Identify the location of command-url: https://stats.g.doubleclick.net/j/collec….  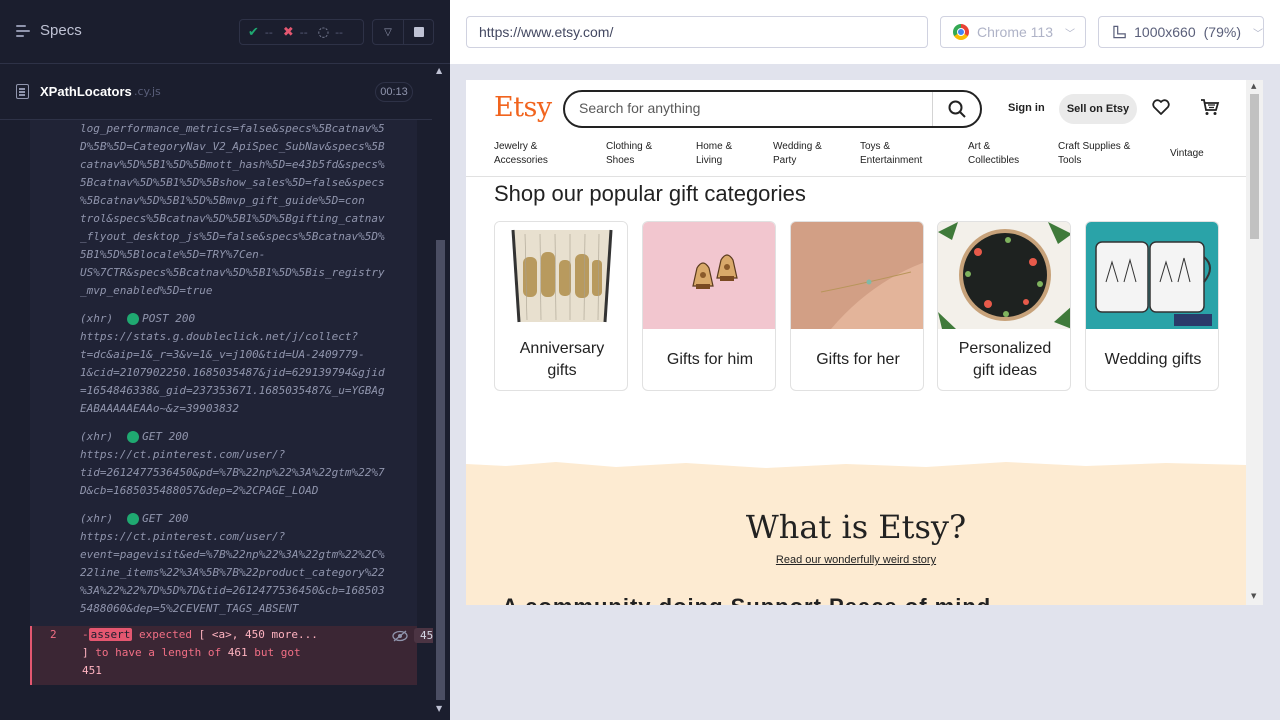
(232, 372).